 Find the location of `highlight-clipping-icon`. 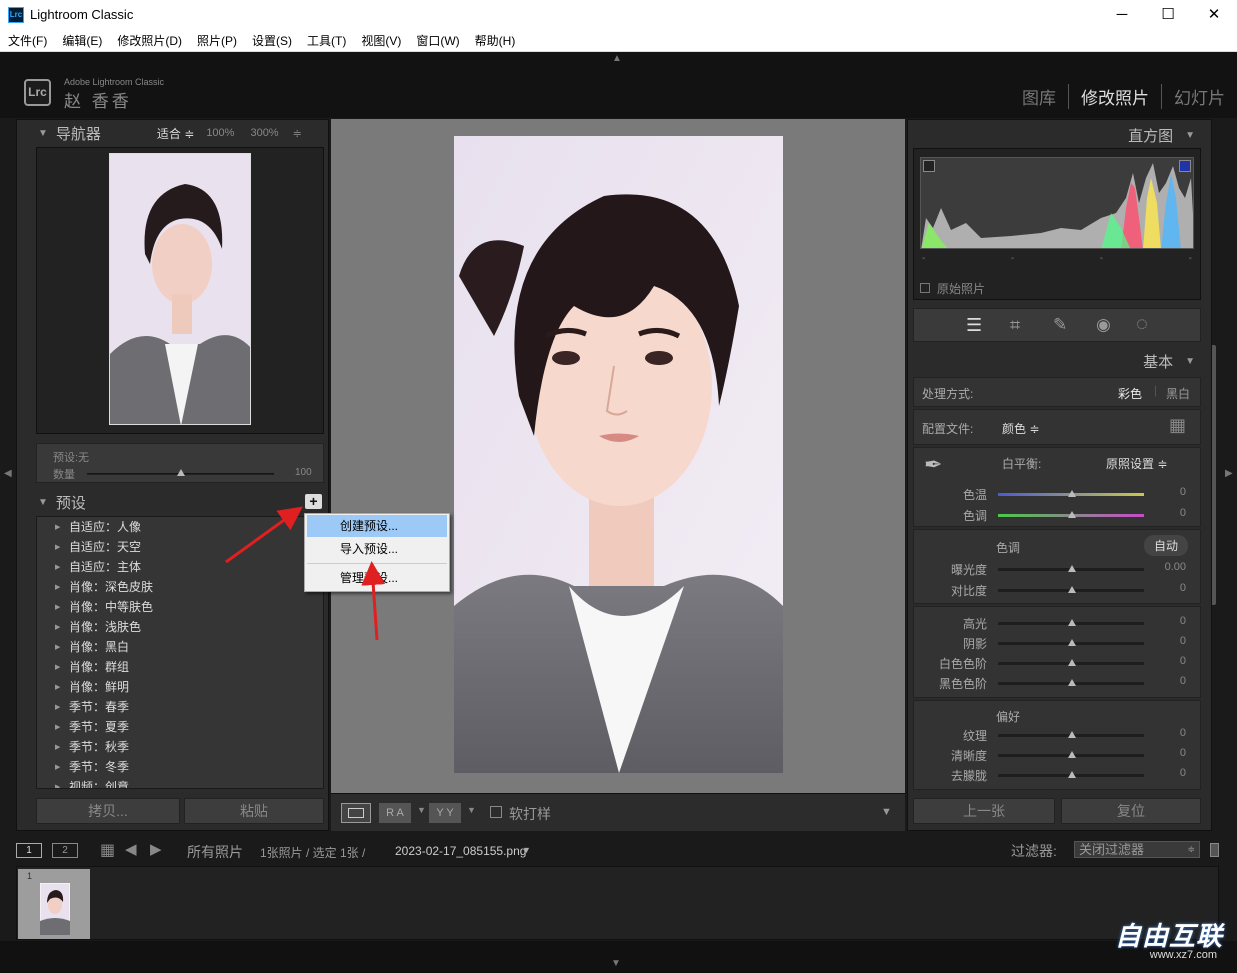

highlight-clipping-icon is located at coordinates (1185, 166).